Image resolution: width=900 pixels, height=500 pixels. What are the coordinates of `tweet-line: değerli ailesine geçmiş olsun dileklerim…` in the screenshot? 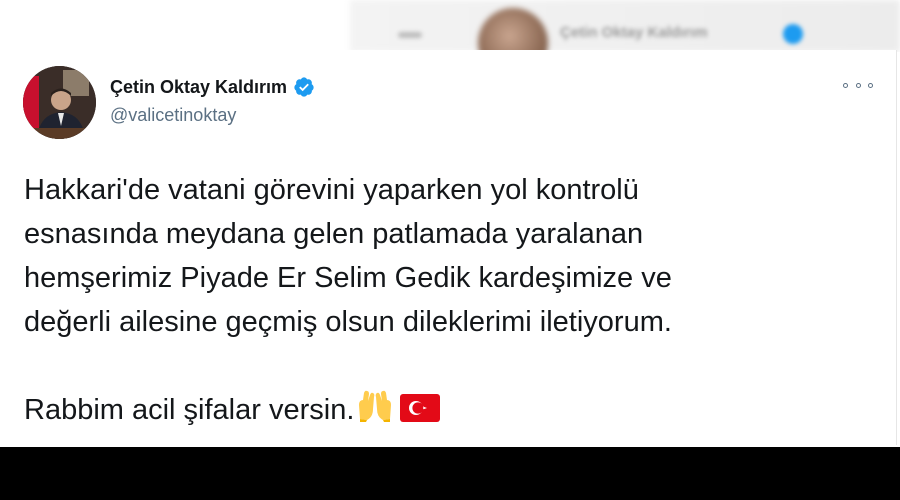 It's located at (348, 322).